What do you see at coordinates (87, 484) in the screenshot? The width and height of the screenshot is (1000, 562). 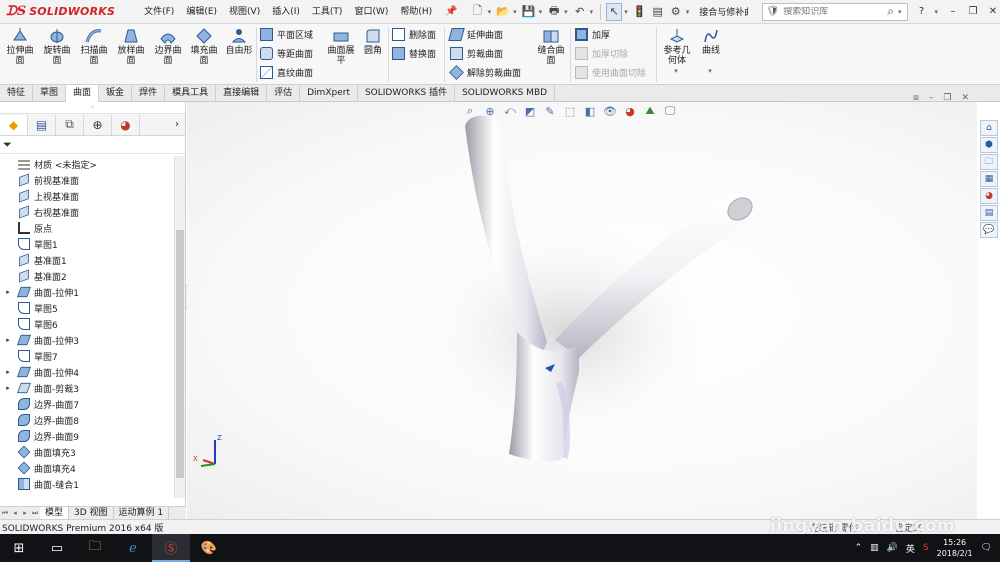 I see `tree-node: 曲面-缝合1` at bounding box center [87, 484].